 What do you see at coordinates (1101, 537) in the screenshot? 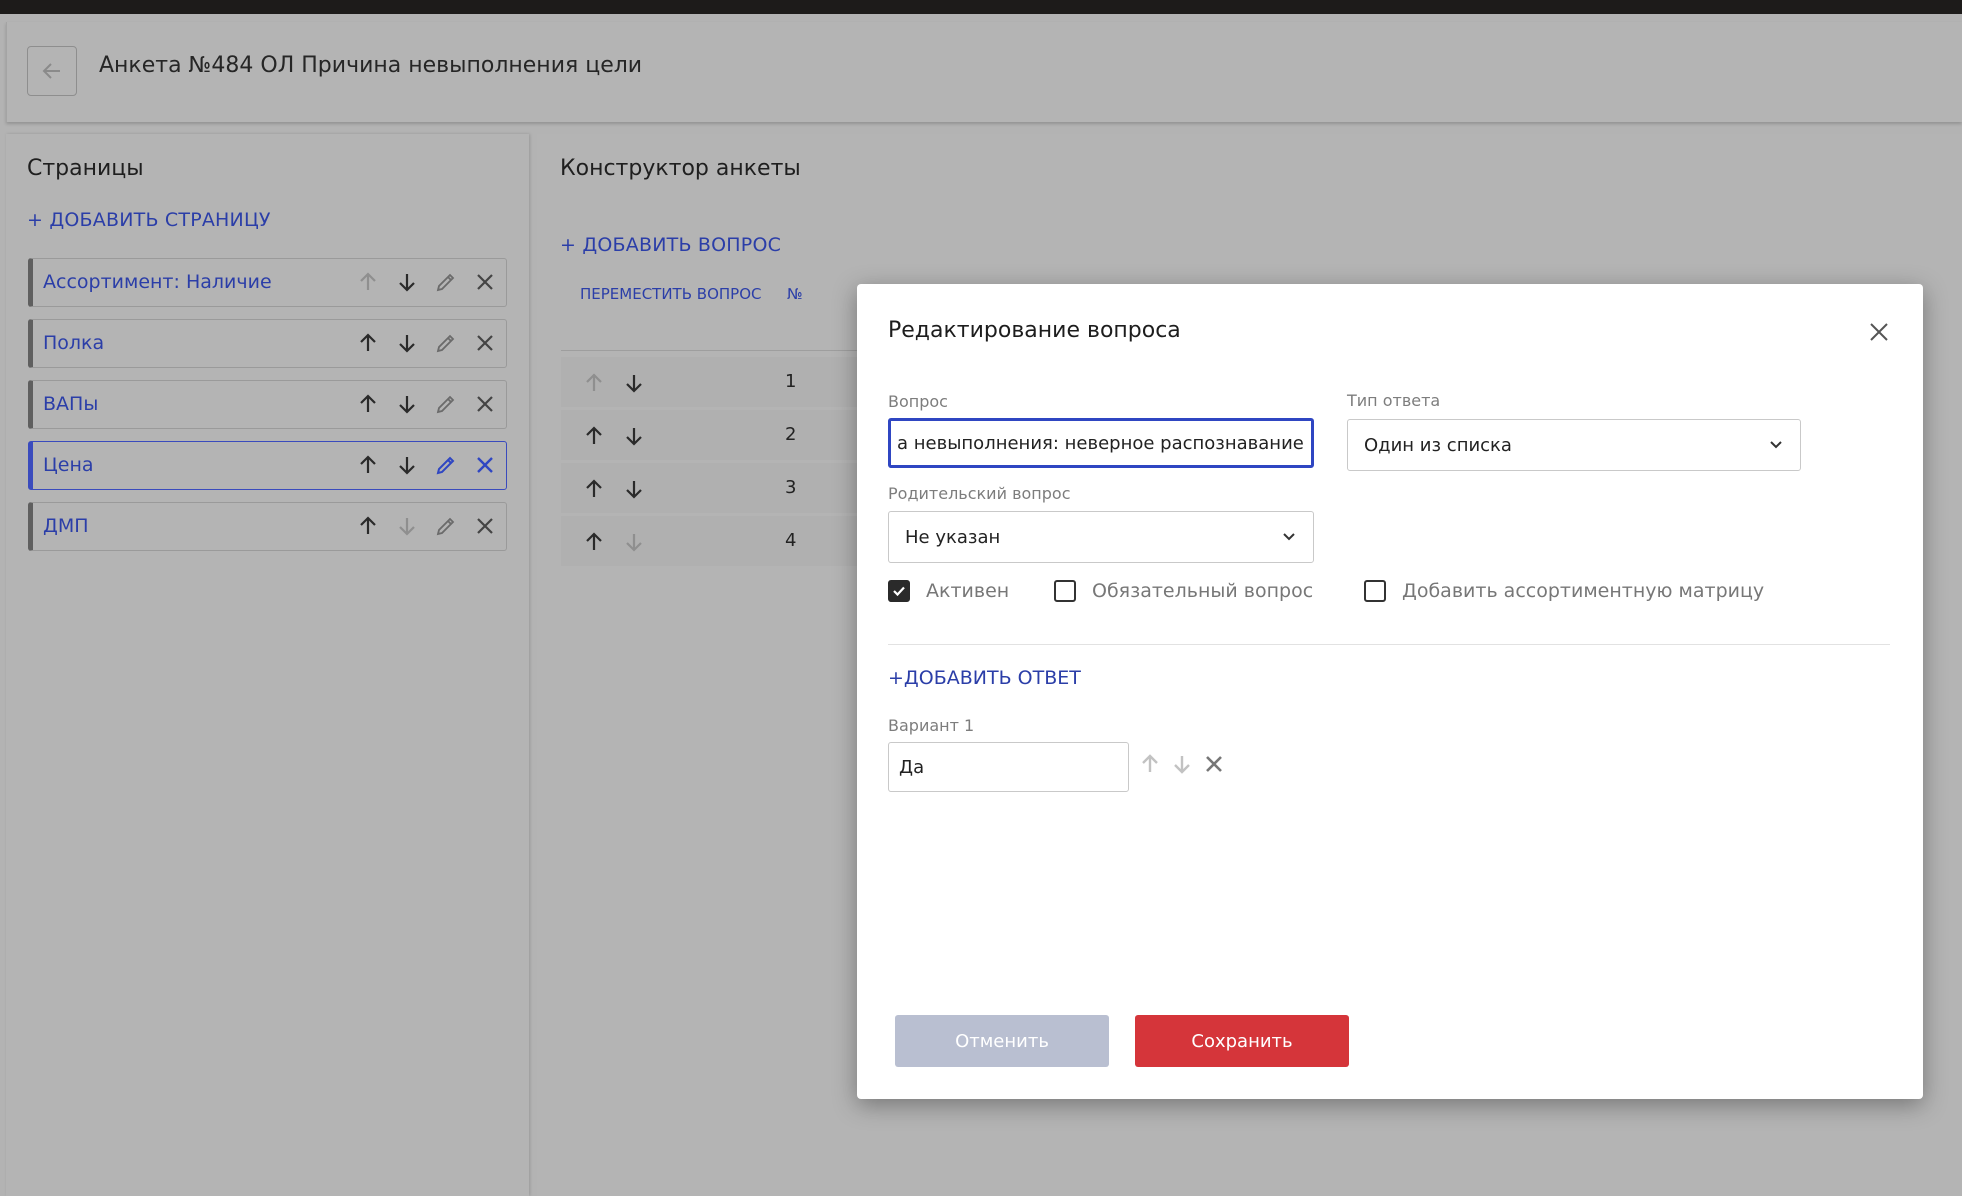
I see `parent-question-select: Не указан` at bounding box center [1101, 537].